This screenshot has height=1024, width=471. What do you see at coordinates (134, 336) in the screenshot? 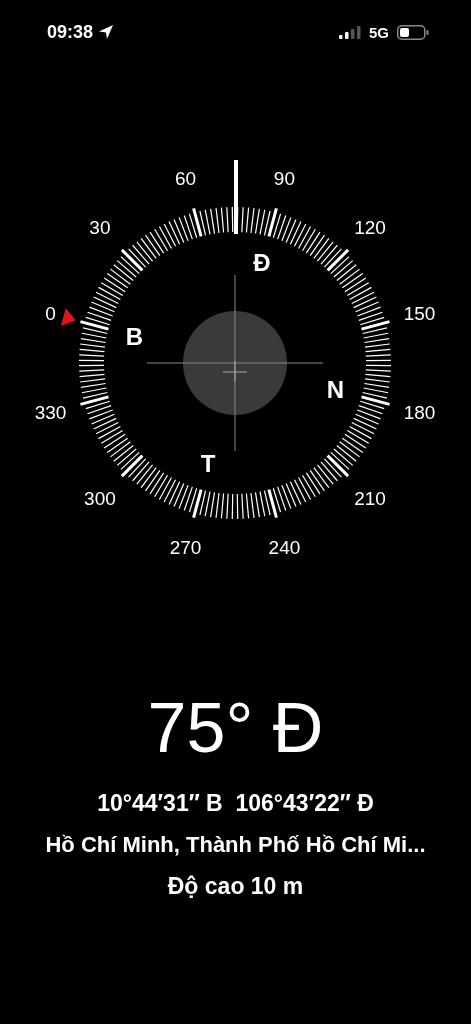
I see `cardinal-label: B` at bounding box center [134, 336].